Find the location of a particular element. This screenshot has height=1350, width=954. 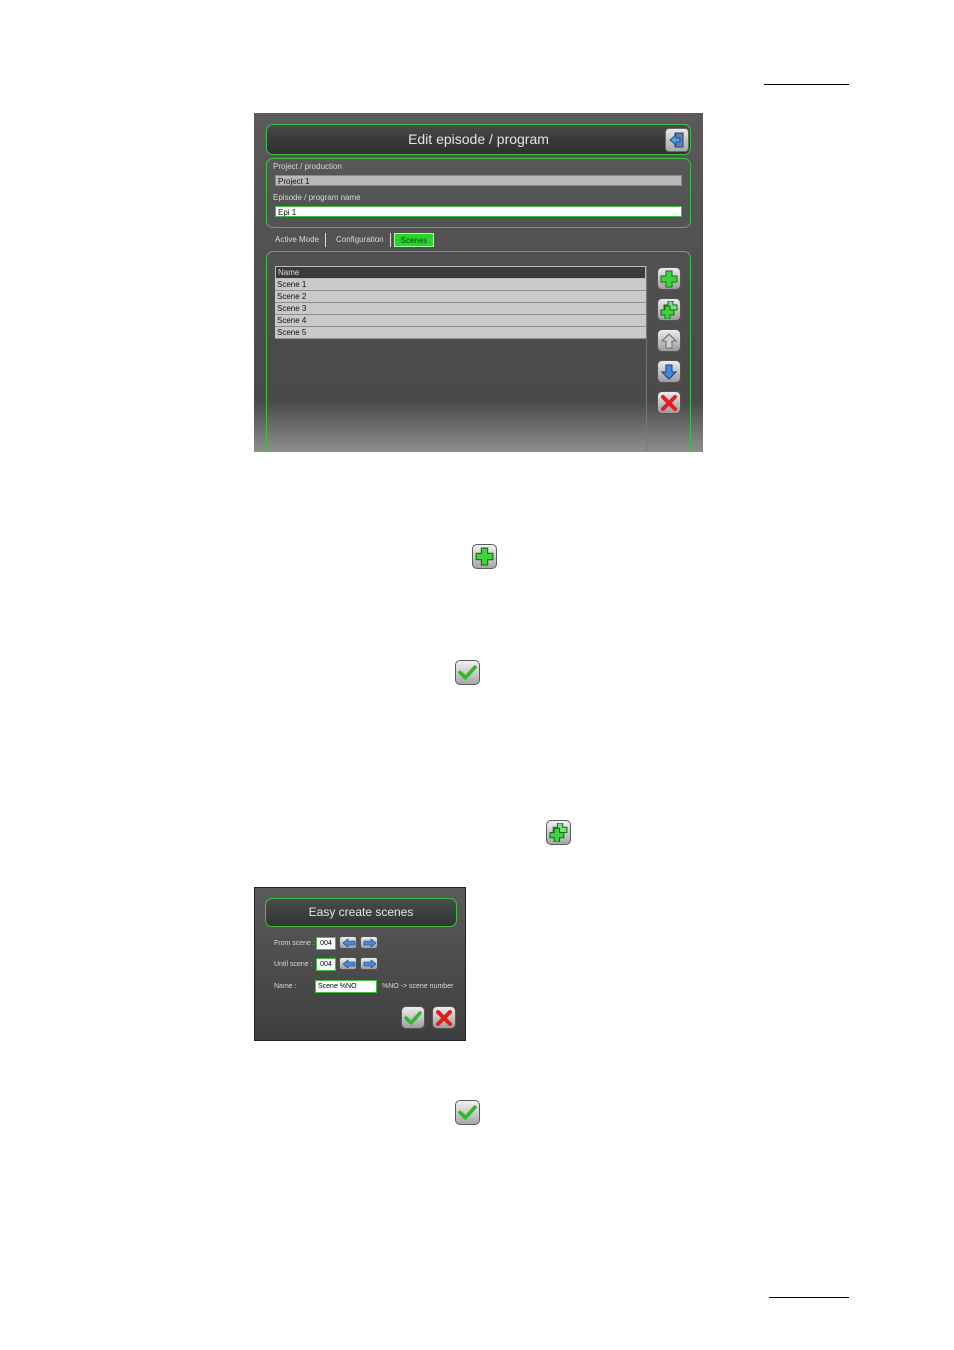

window-title: Edit episode / program is located at coordinates (478, 139).